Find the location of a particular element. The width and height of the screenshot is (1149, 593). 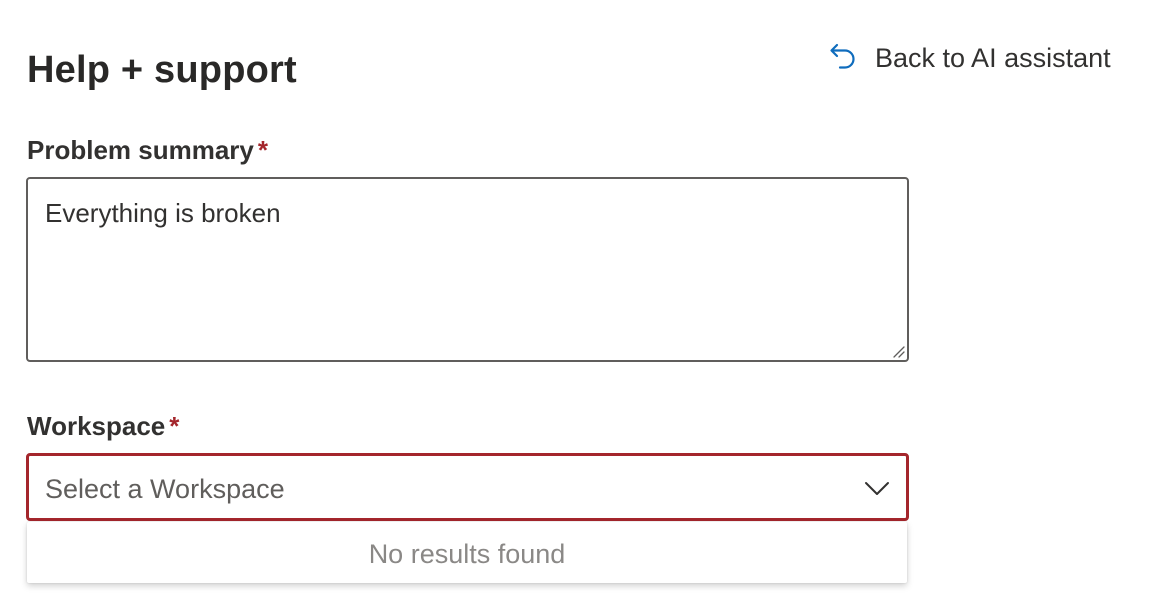

workspace-dropdown-placeholder: Select a Workspace is located at coordinates (165, 489).